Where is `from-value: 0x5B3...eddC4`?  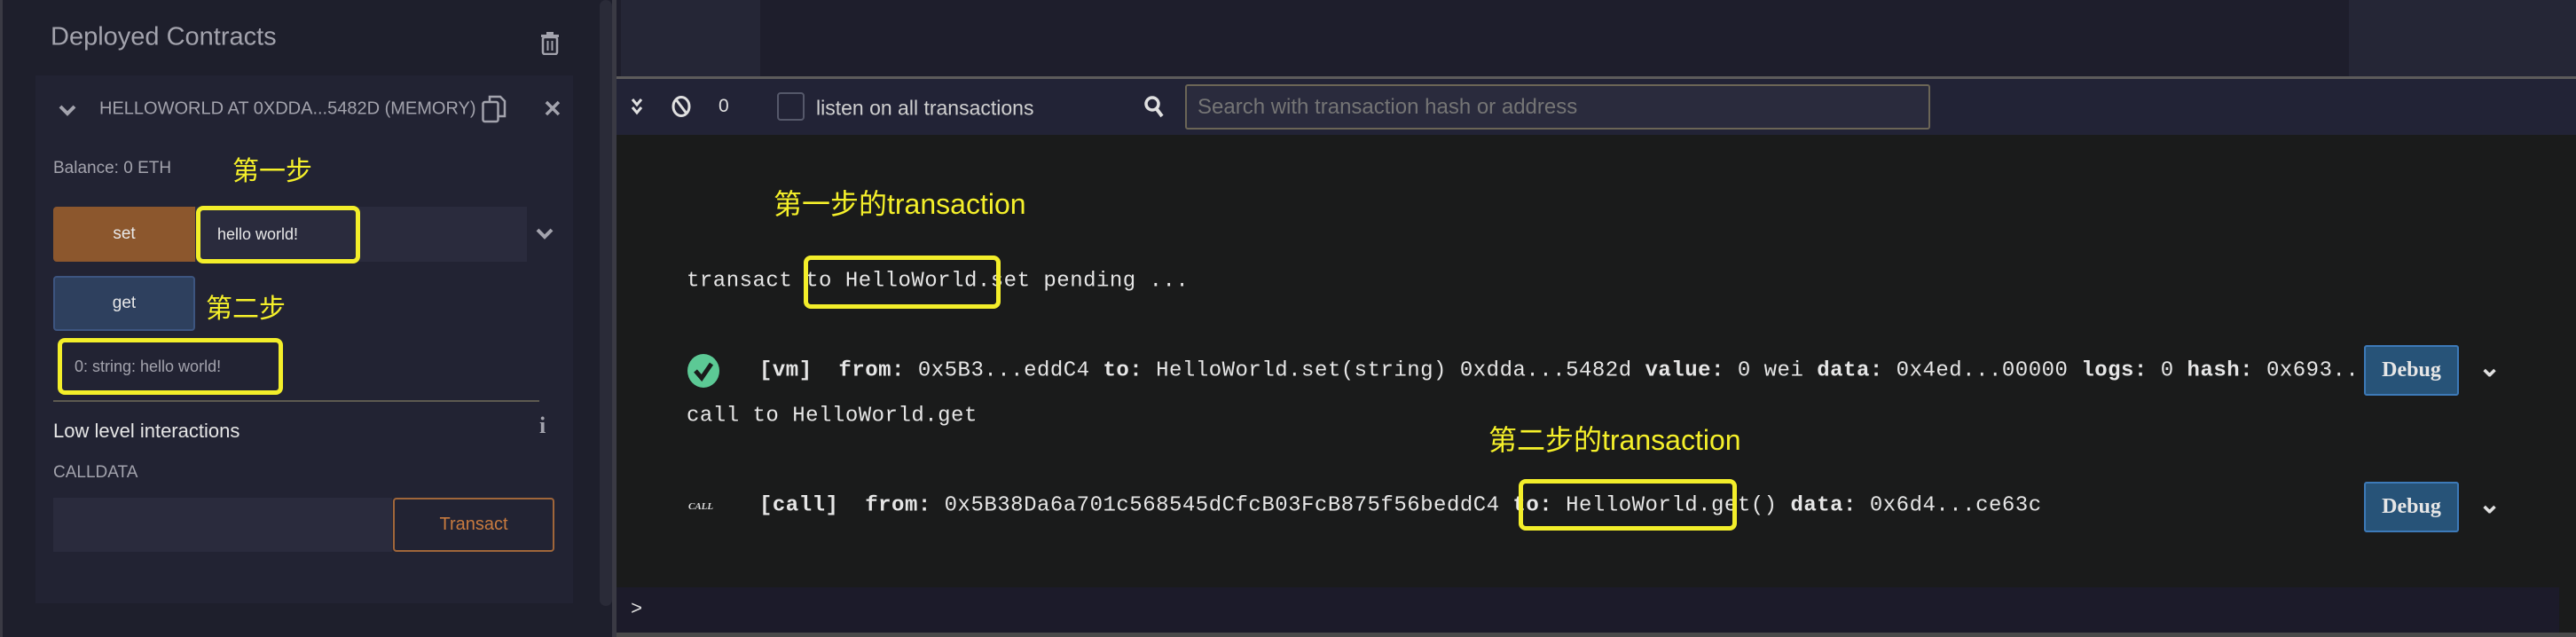
from-value: 0x5B3...eddC4 is located at coordinates (1003, 371).